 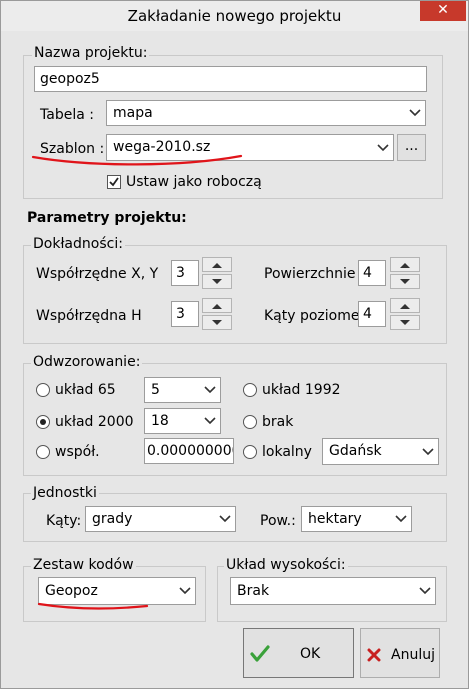 I want to click on codes-group-label: Zestaw kodów, so click(x=83, y=565).